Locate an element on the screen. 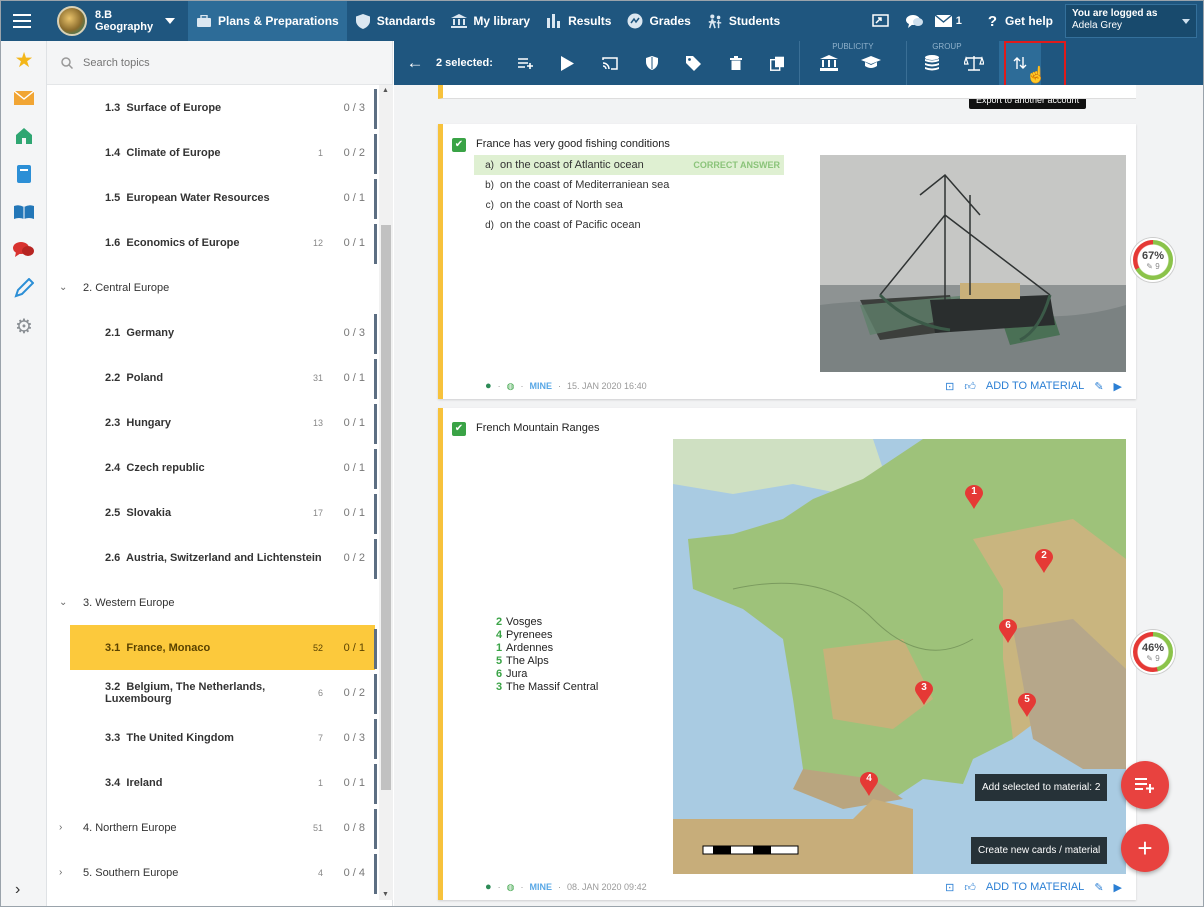 The width and height of the screenshot is (1204, 907). create-new-button: + is located at coordinates (1145, 848).